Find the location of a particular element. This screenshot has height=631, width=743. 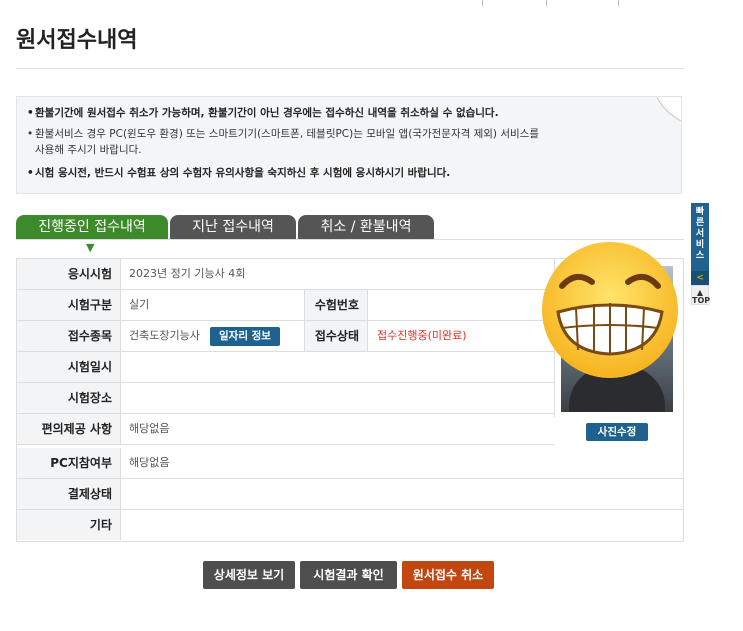

label-status: 접수상태 is located at coordinates (336, 336).